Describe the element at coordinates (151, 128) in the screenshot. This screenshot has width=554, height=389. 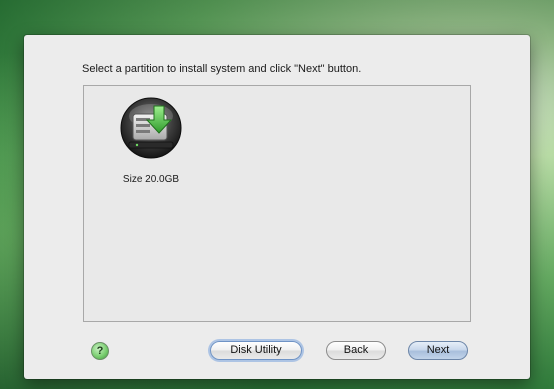
I see `hard-disk-install-icon` at that location.